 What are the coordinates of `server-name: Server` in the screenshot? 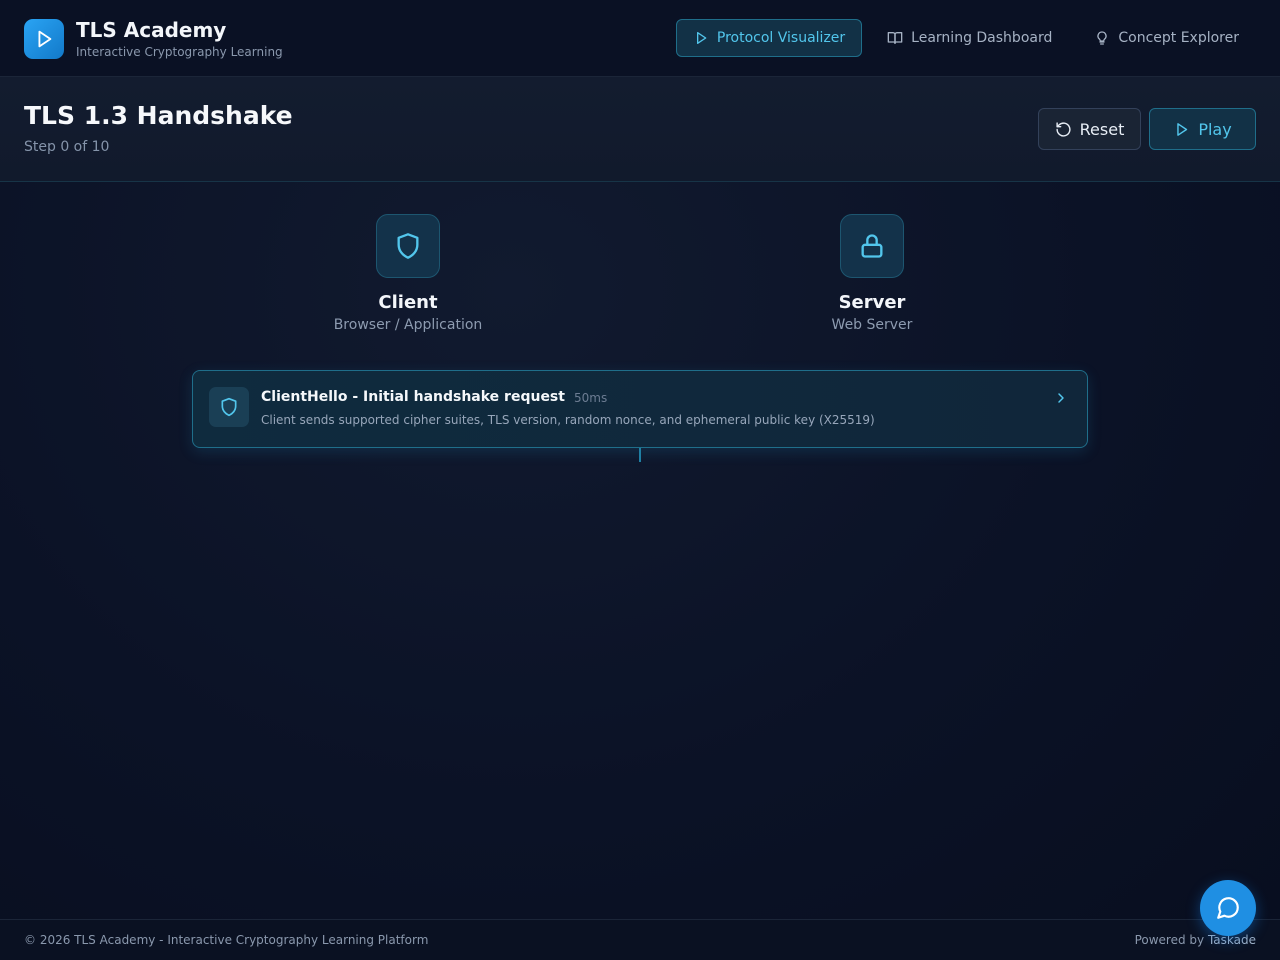 It's located at (872, 302).